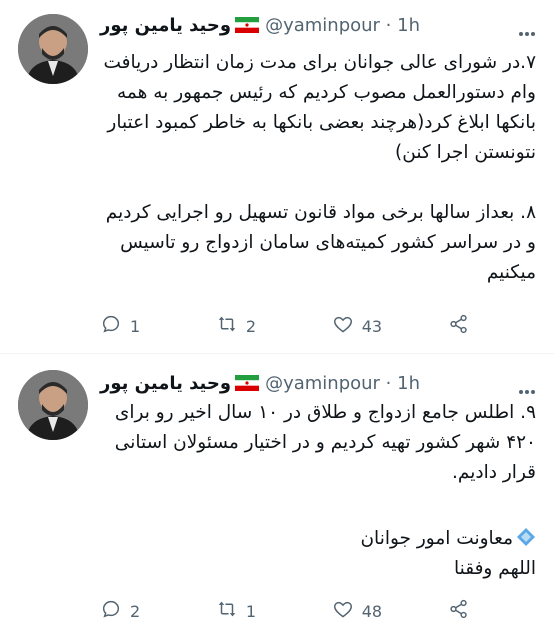  Describe the element at coordinates (372, 611) in the screenshot. I see `like-count: 48` at that location.